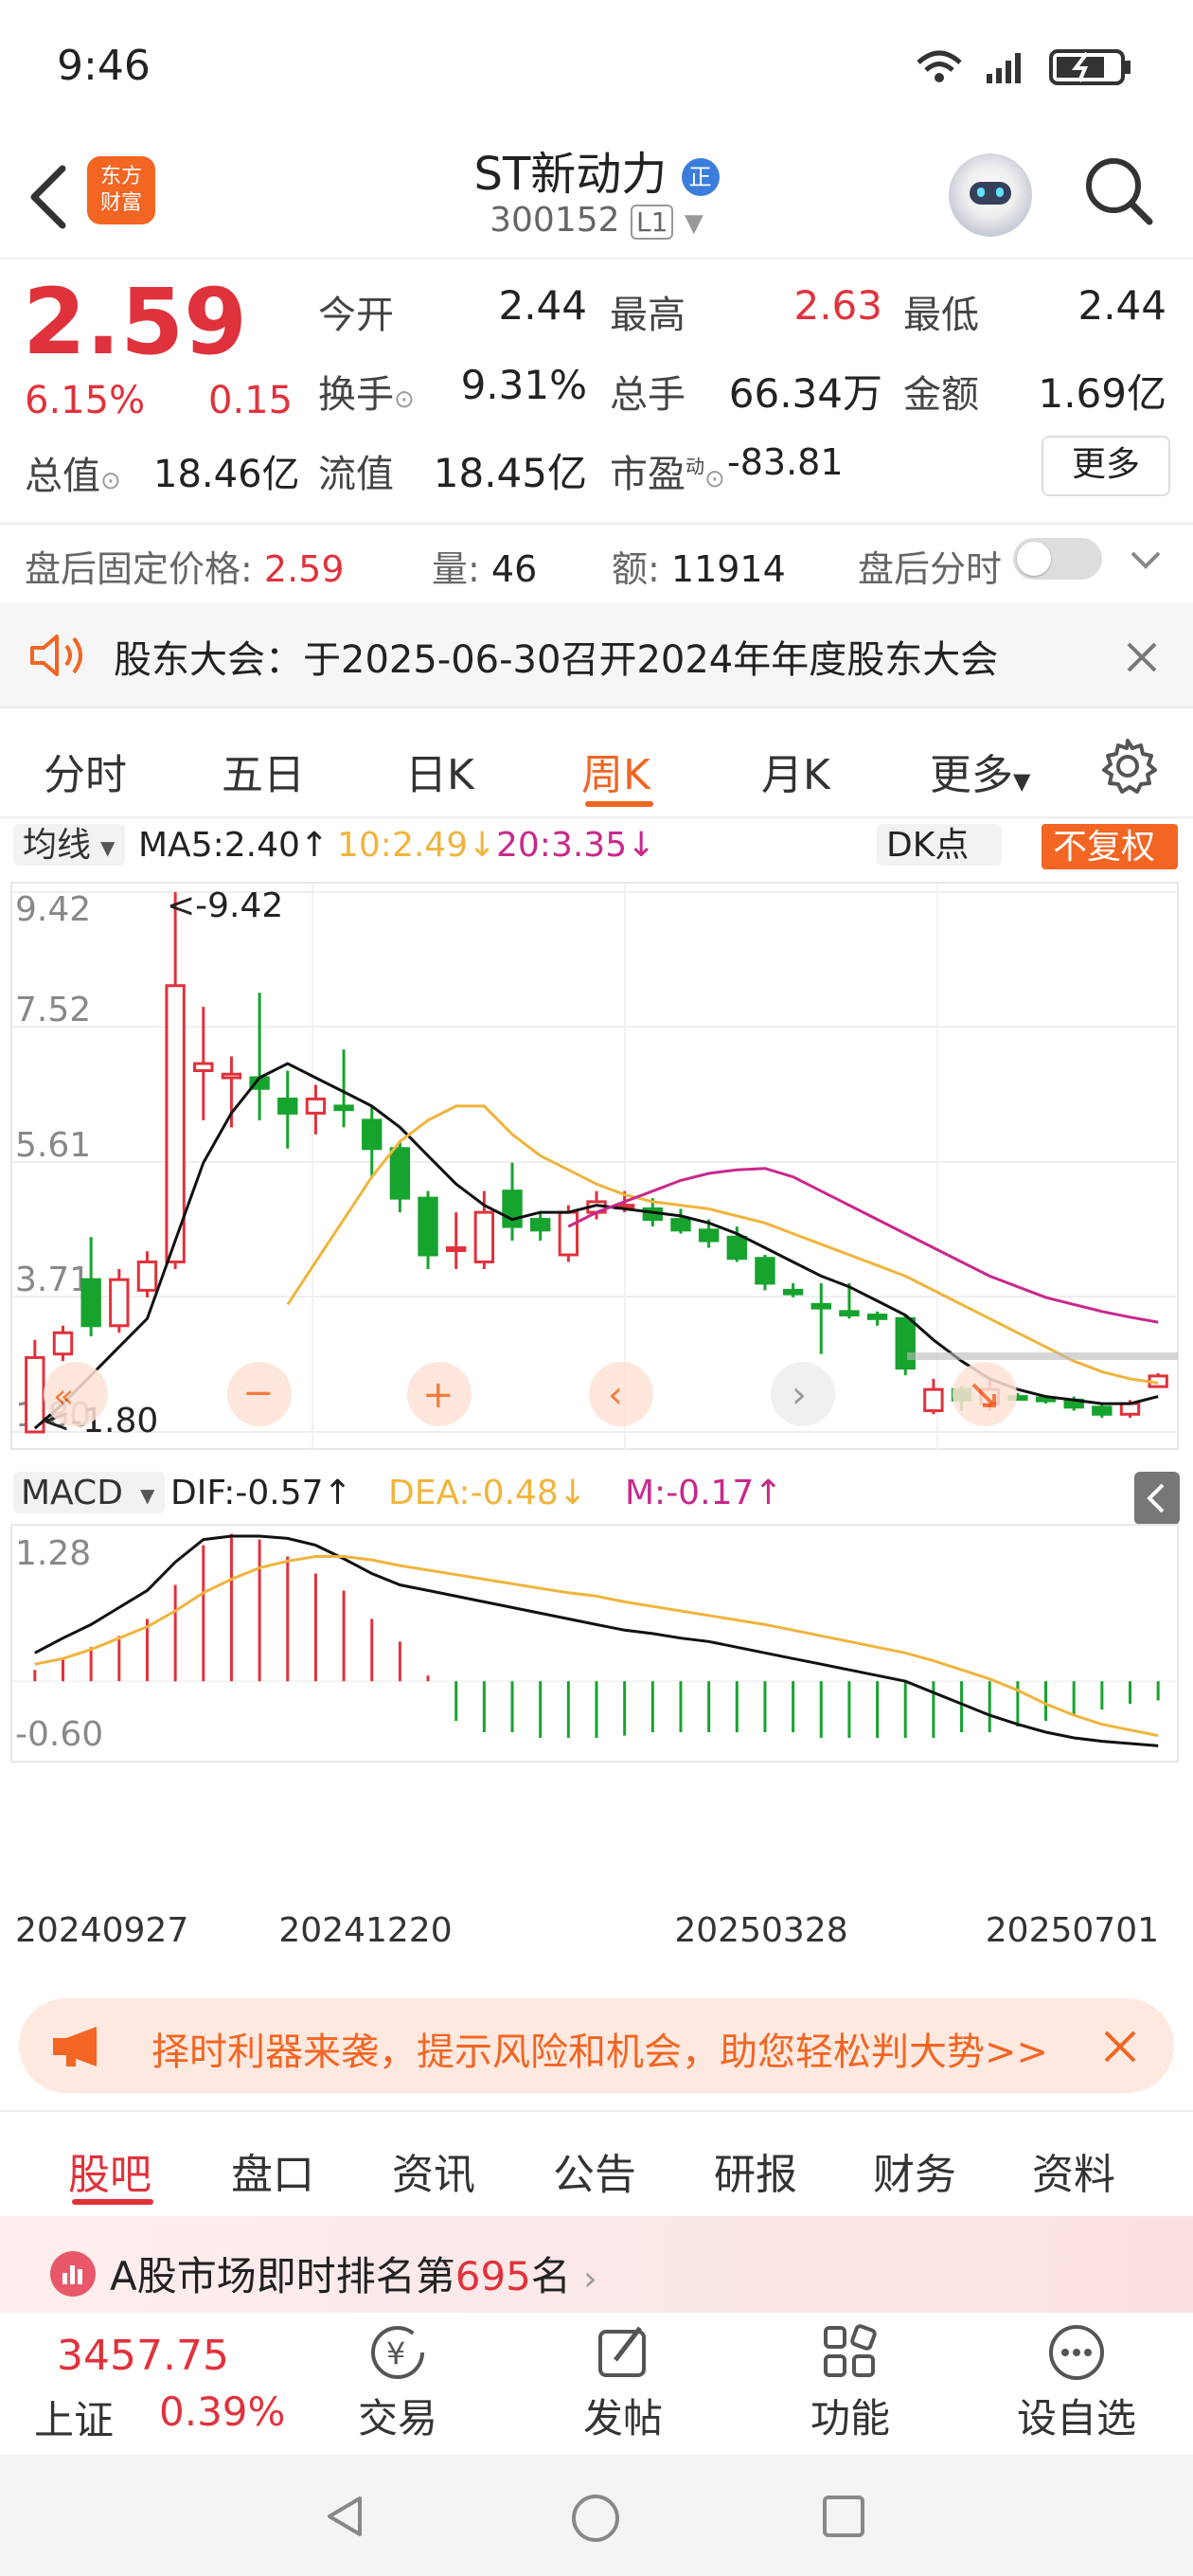 The image size is (1193, 2576). Describe the element at coordinates (135, 322) in the screenshot. I see `current-price: 2.59` at that location.